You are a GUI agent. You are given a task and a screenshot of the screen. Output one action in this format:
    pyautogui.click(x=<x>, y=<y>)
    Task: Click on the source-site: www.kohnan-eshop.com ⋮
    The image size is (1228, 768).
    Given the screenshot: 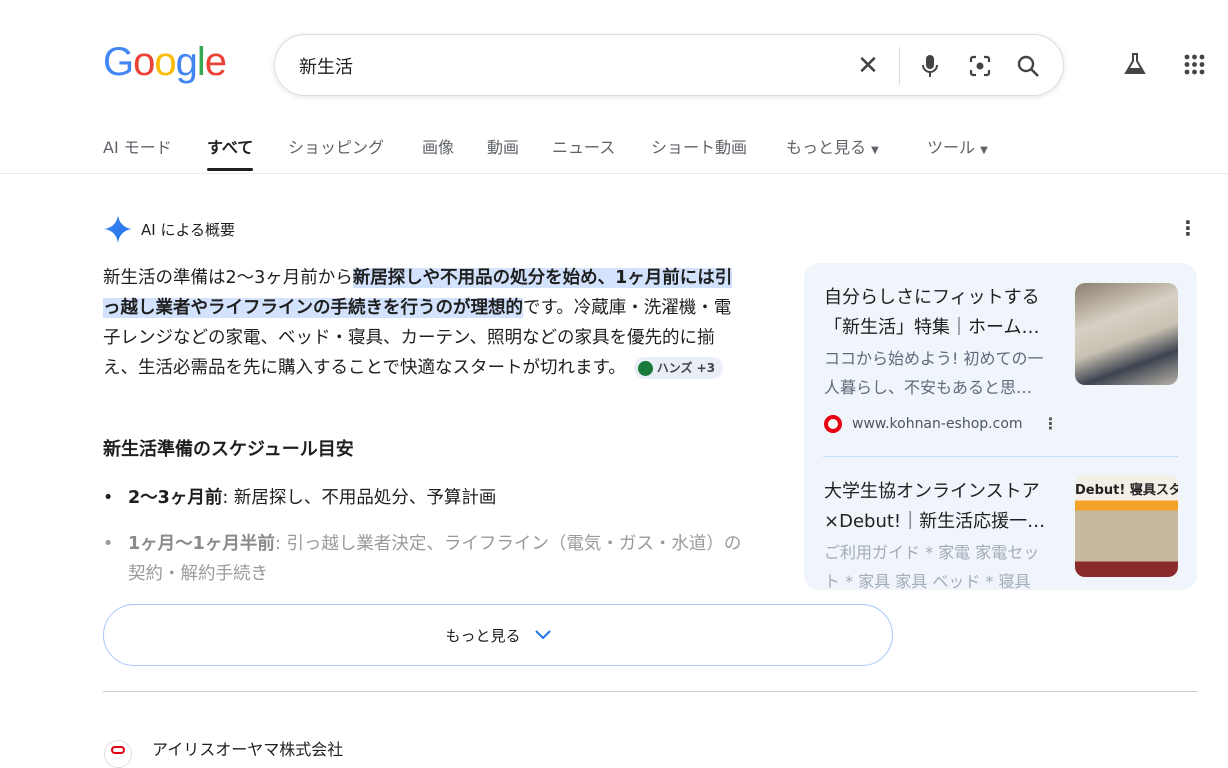 What is the action you would take?
    pyautogui.click(x=1001, y=423)
    